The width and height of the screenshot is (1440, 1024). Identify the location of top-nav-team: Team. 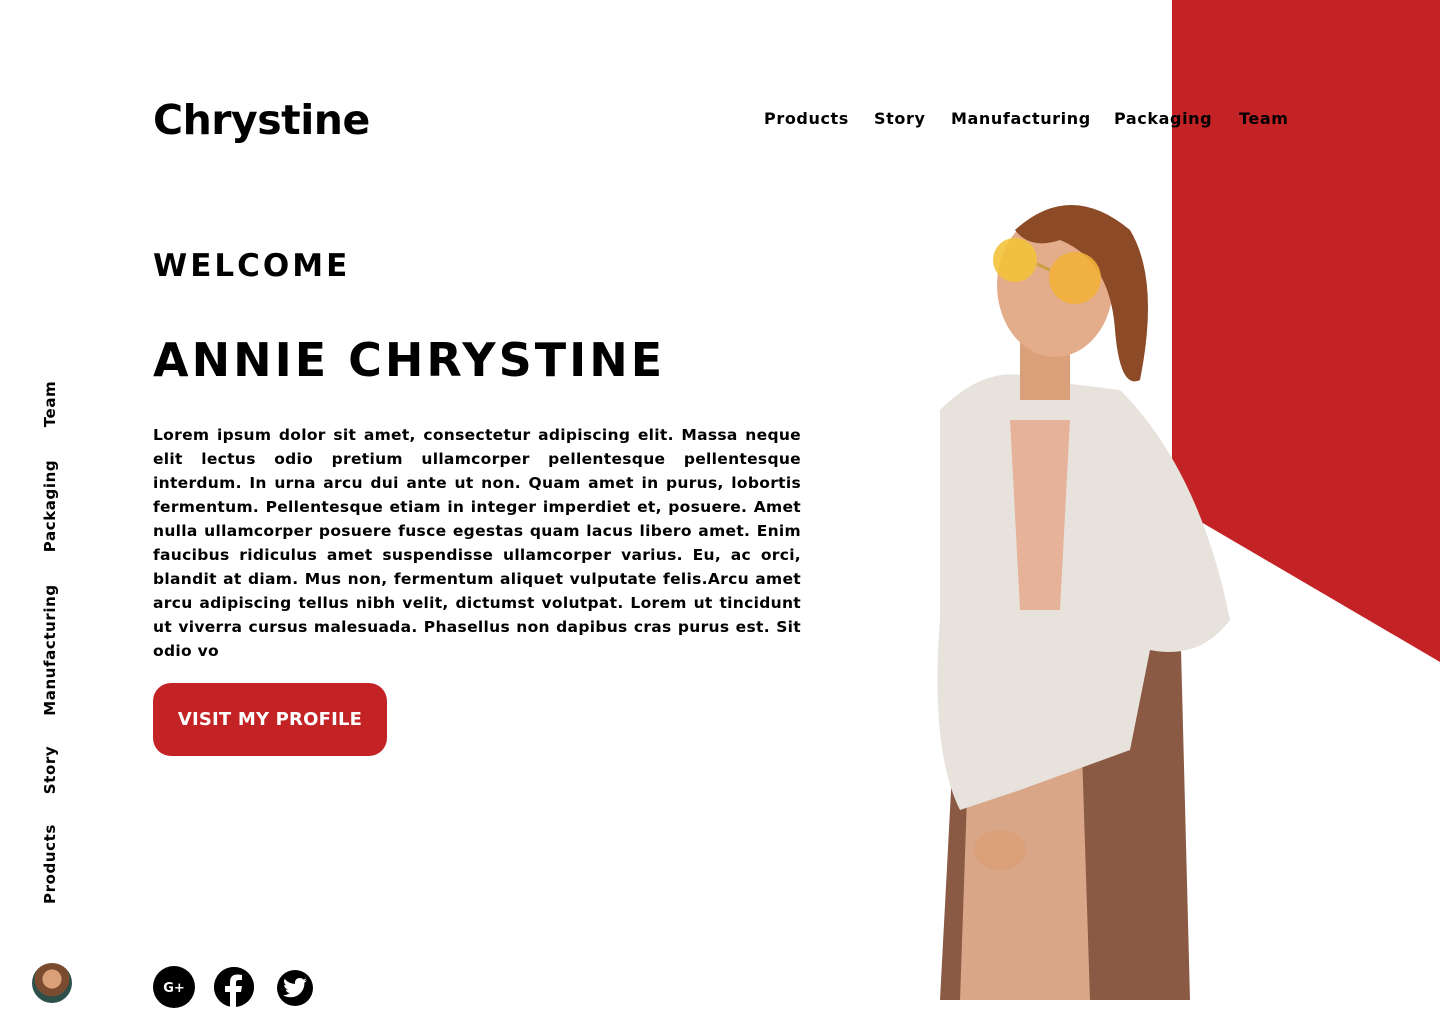
(1264, 118).